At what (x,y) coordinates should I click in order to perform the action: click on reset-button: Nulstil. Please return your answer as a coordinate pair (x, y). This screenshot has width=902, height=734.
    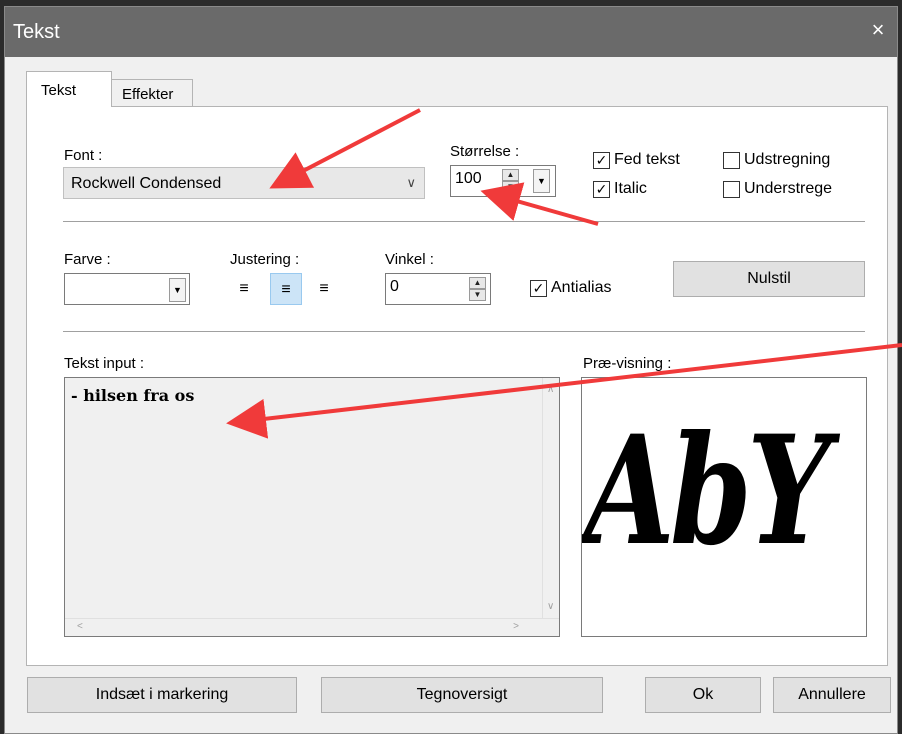
    Looking at the image, I should click on (769, 279).